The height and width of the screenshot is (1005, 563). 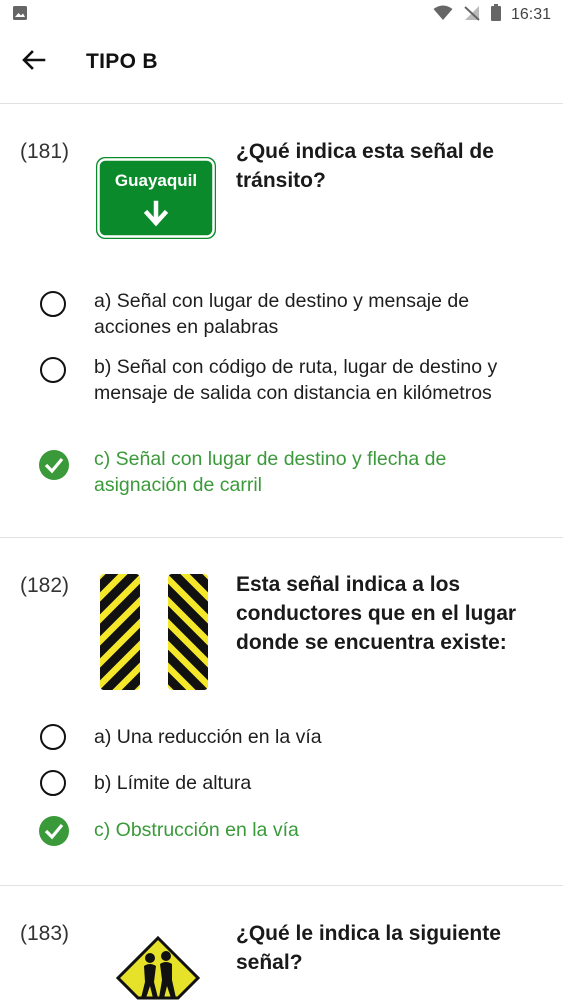 I want to click on back-button, so click(x=34, y=62).